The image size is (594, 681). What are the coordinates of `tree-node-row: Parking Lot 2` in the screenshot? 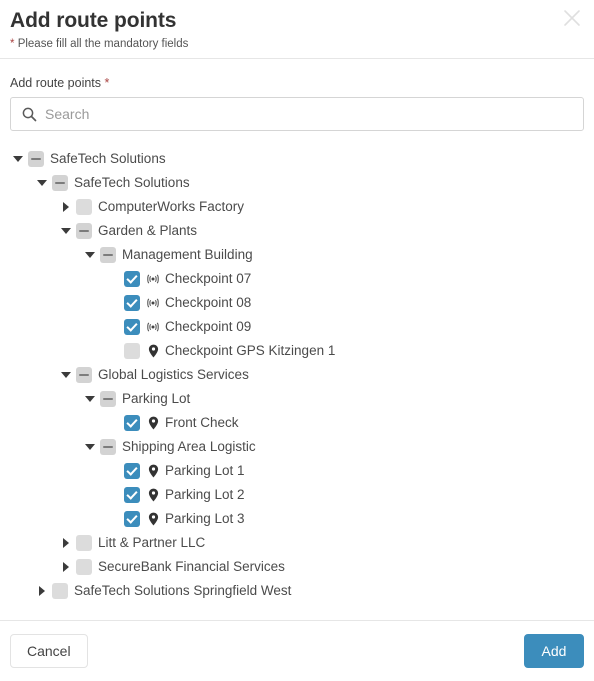 It's located at (297, 495).